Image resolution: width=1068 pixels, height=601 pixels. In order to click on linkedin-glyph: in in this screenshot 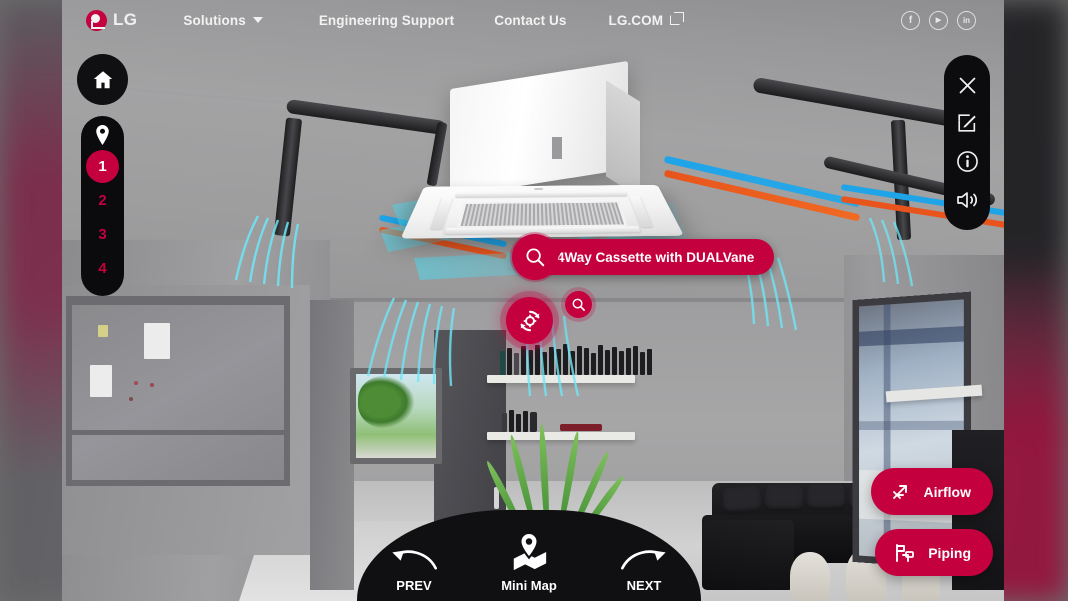, I will do `click(966, 20)`.